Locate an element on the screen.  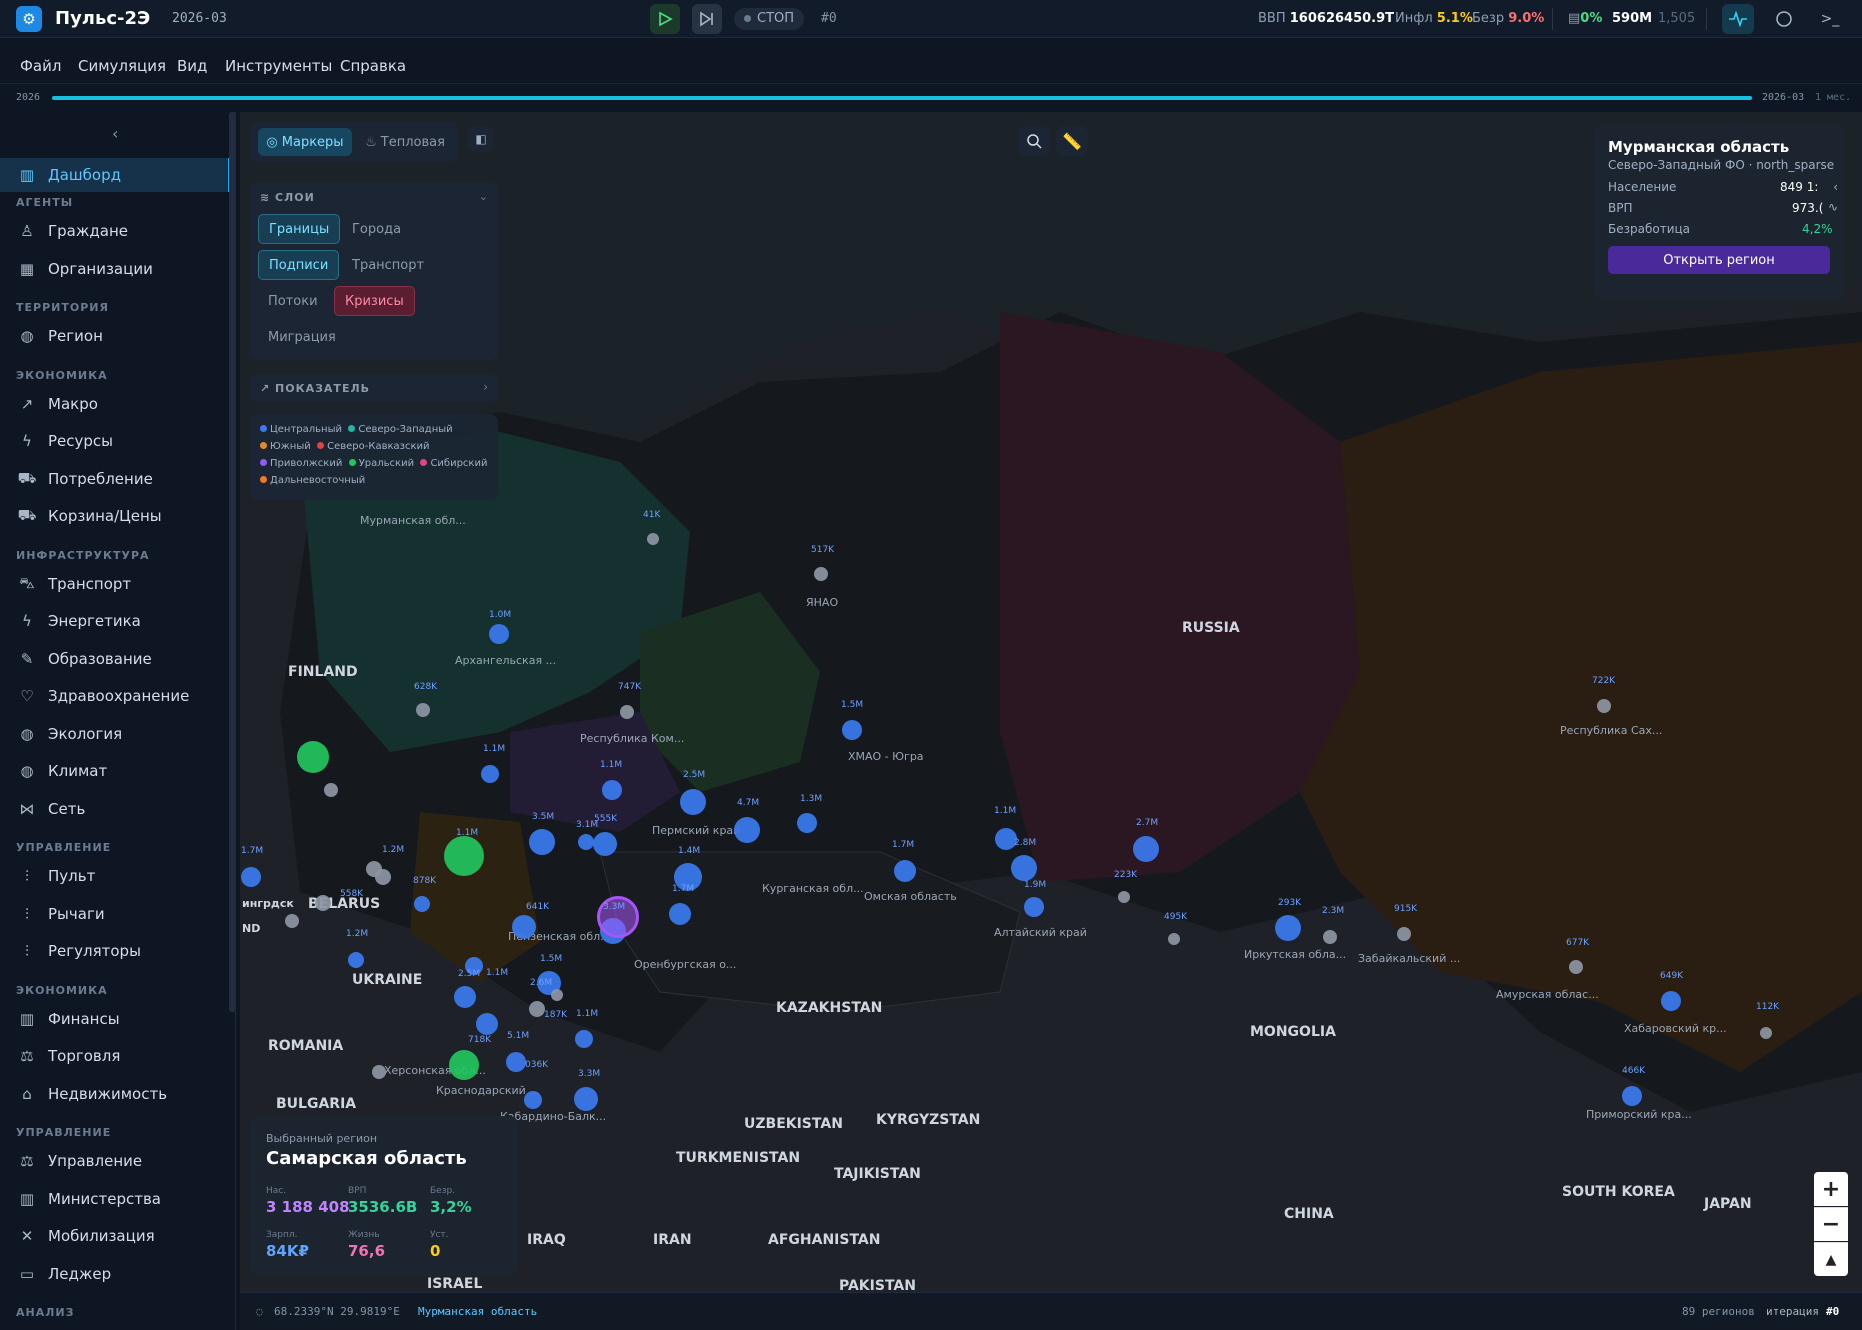
menu-simulation: Симуляция is located at coordinates (122, 66).